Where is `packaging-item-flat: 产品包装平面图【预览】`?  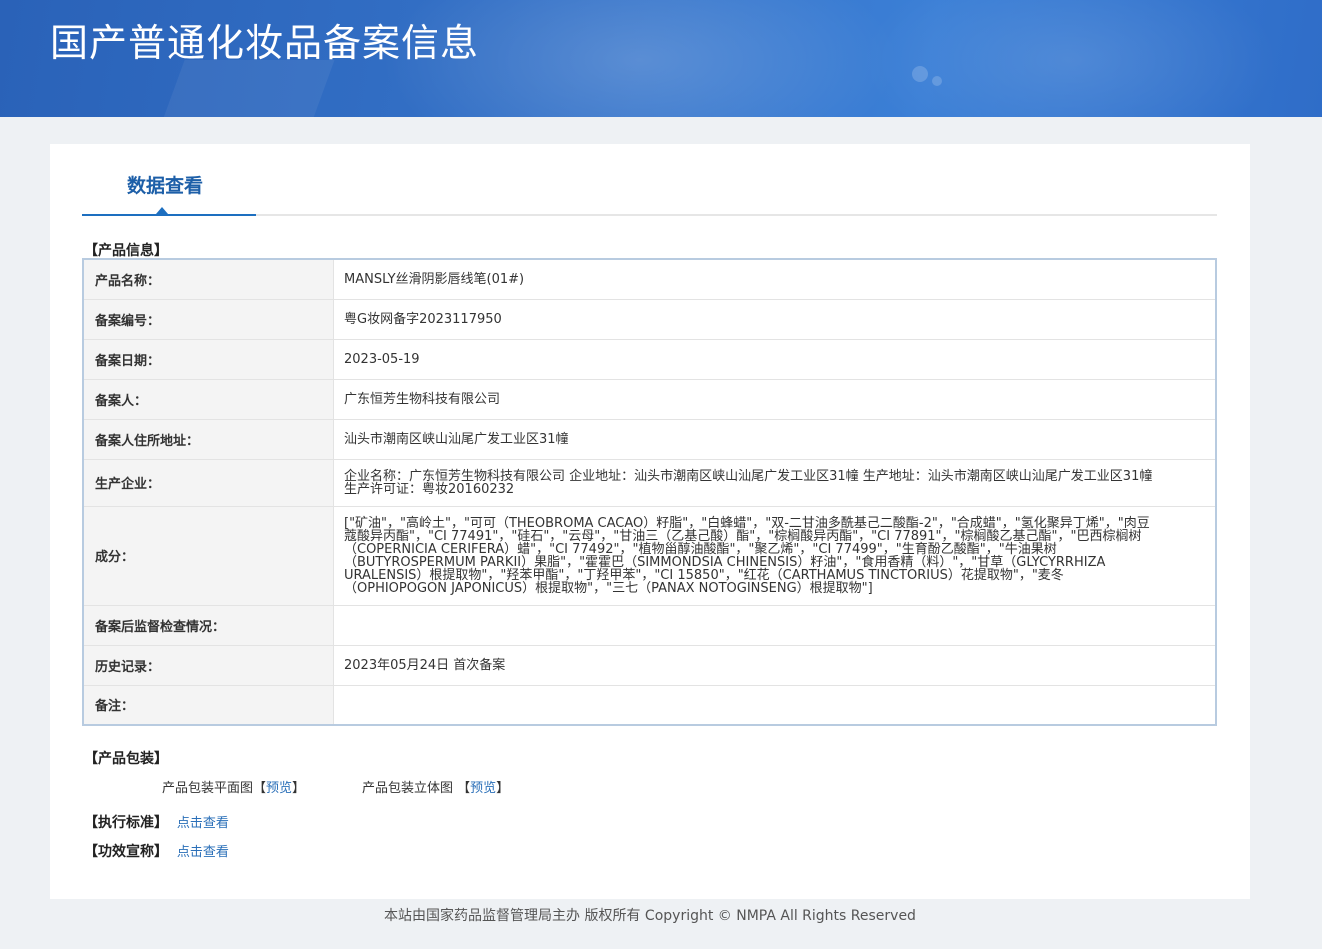
packaging-item-flat: 产品包装平面图【预览】 is located at coordinates (233, 786).